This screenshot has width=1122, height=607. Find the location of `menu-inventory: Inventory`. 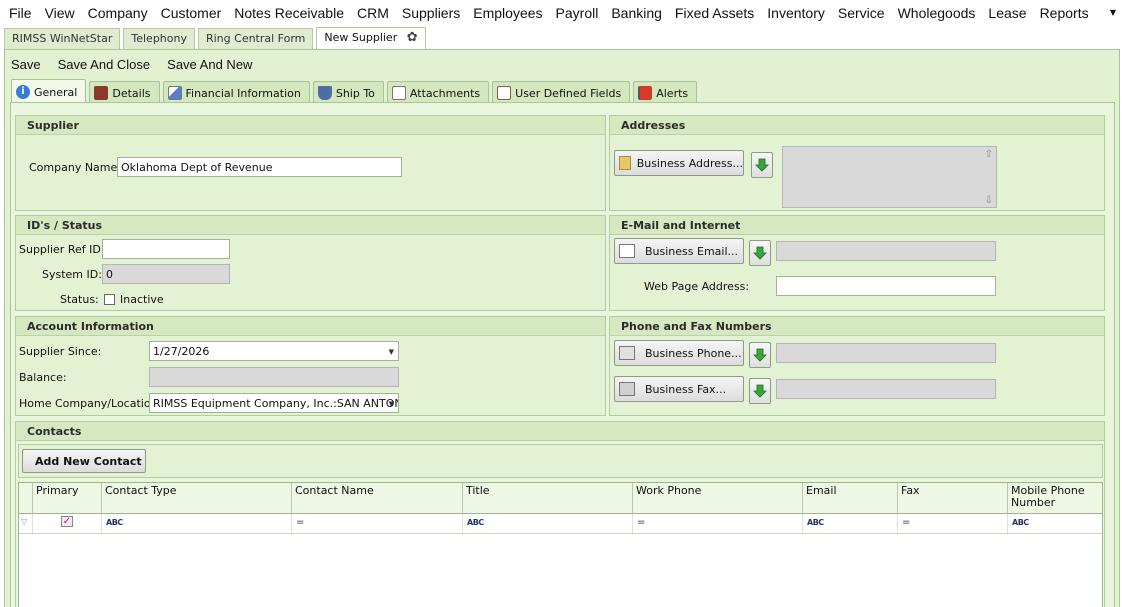

menu-inventory: Inventory is located at coordinates (796, 13).